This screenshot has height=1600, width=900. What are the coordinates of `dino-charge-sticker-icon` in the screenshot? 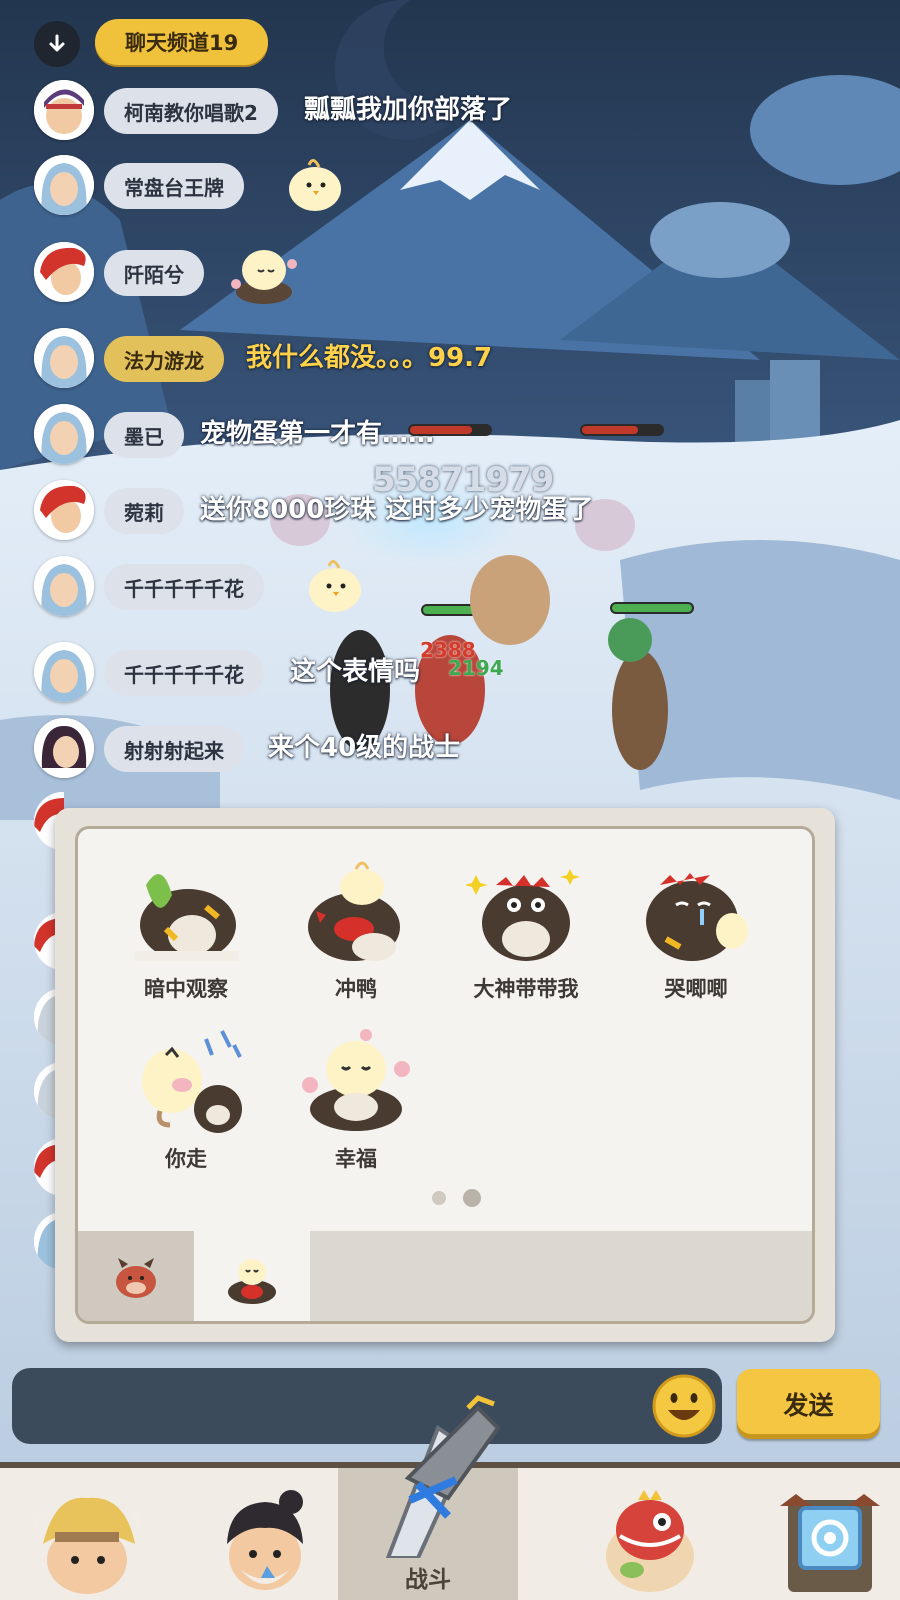 It's located at (354, 911).